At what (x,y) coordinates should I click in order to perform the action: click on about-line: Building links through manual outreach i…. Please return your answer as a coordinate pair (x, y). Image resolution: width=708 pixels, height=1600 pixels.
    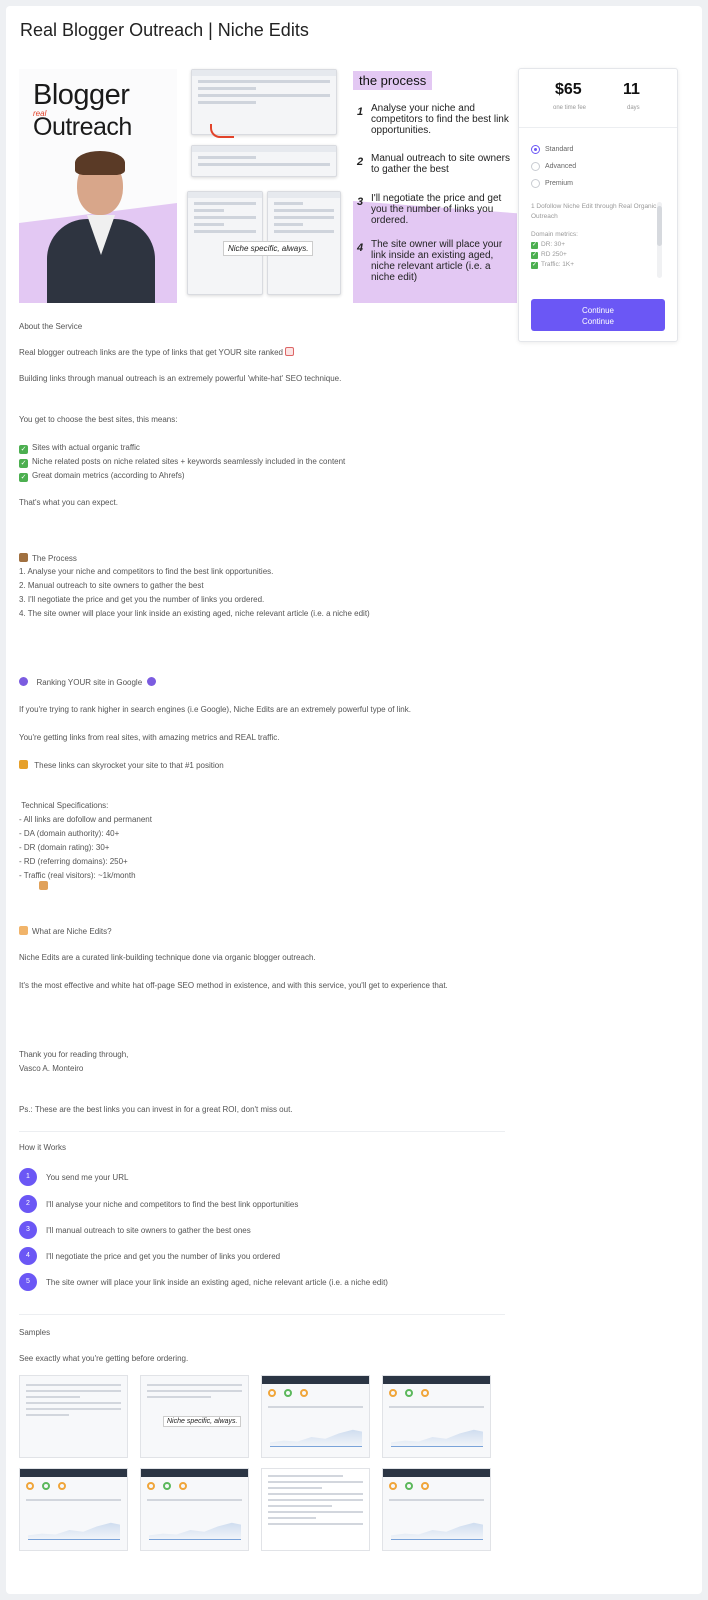
    Looking at the image, I should click on (180, 378).